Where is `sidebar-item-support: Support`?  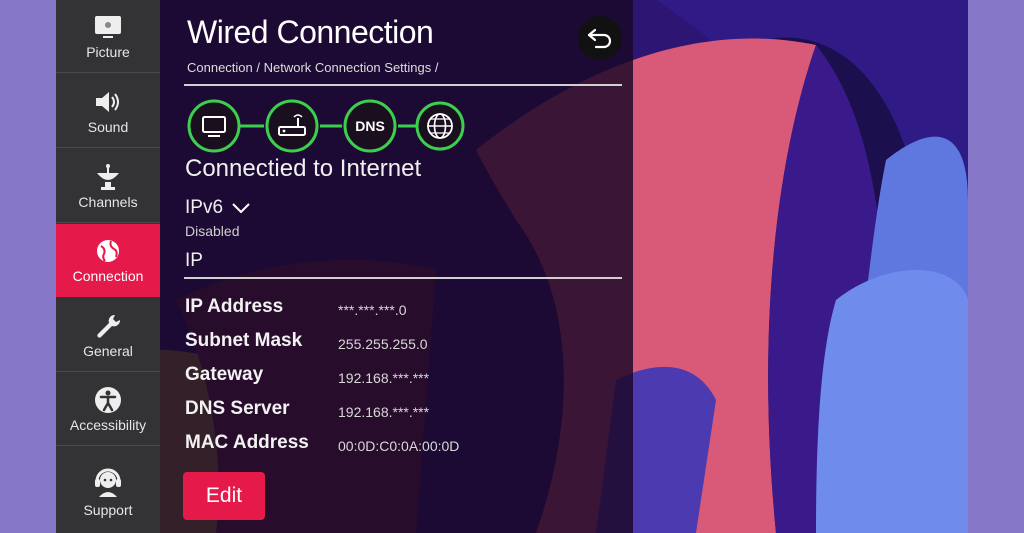
sidebar-item-support: Support is located at coordinates (108, 490).